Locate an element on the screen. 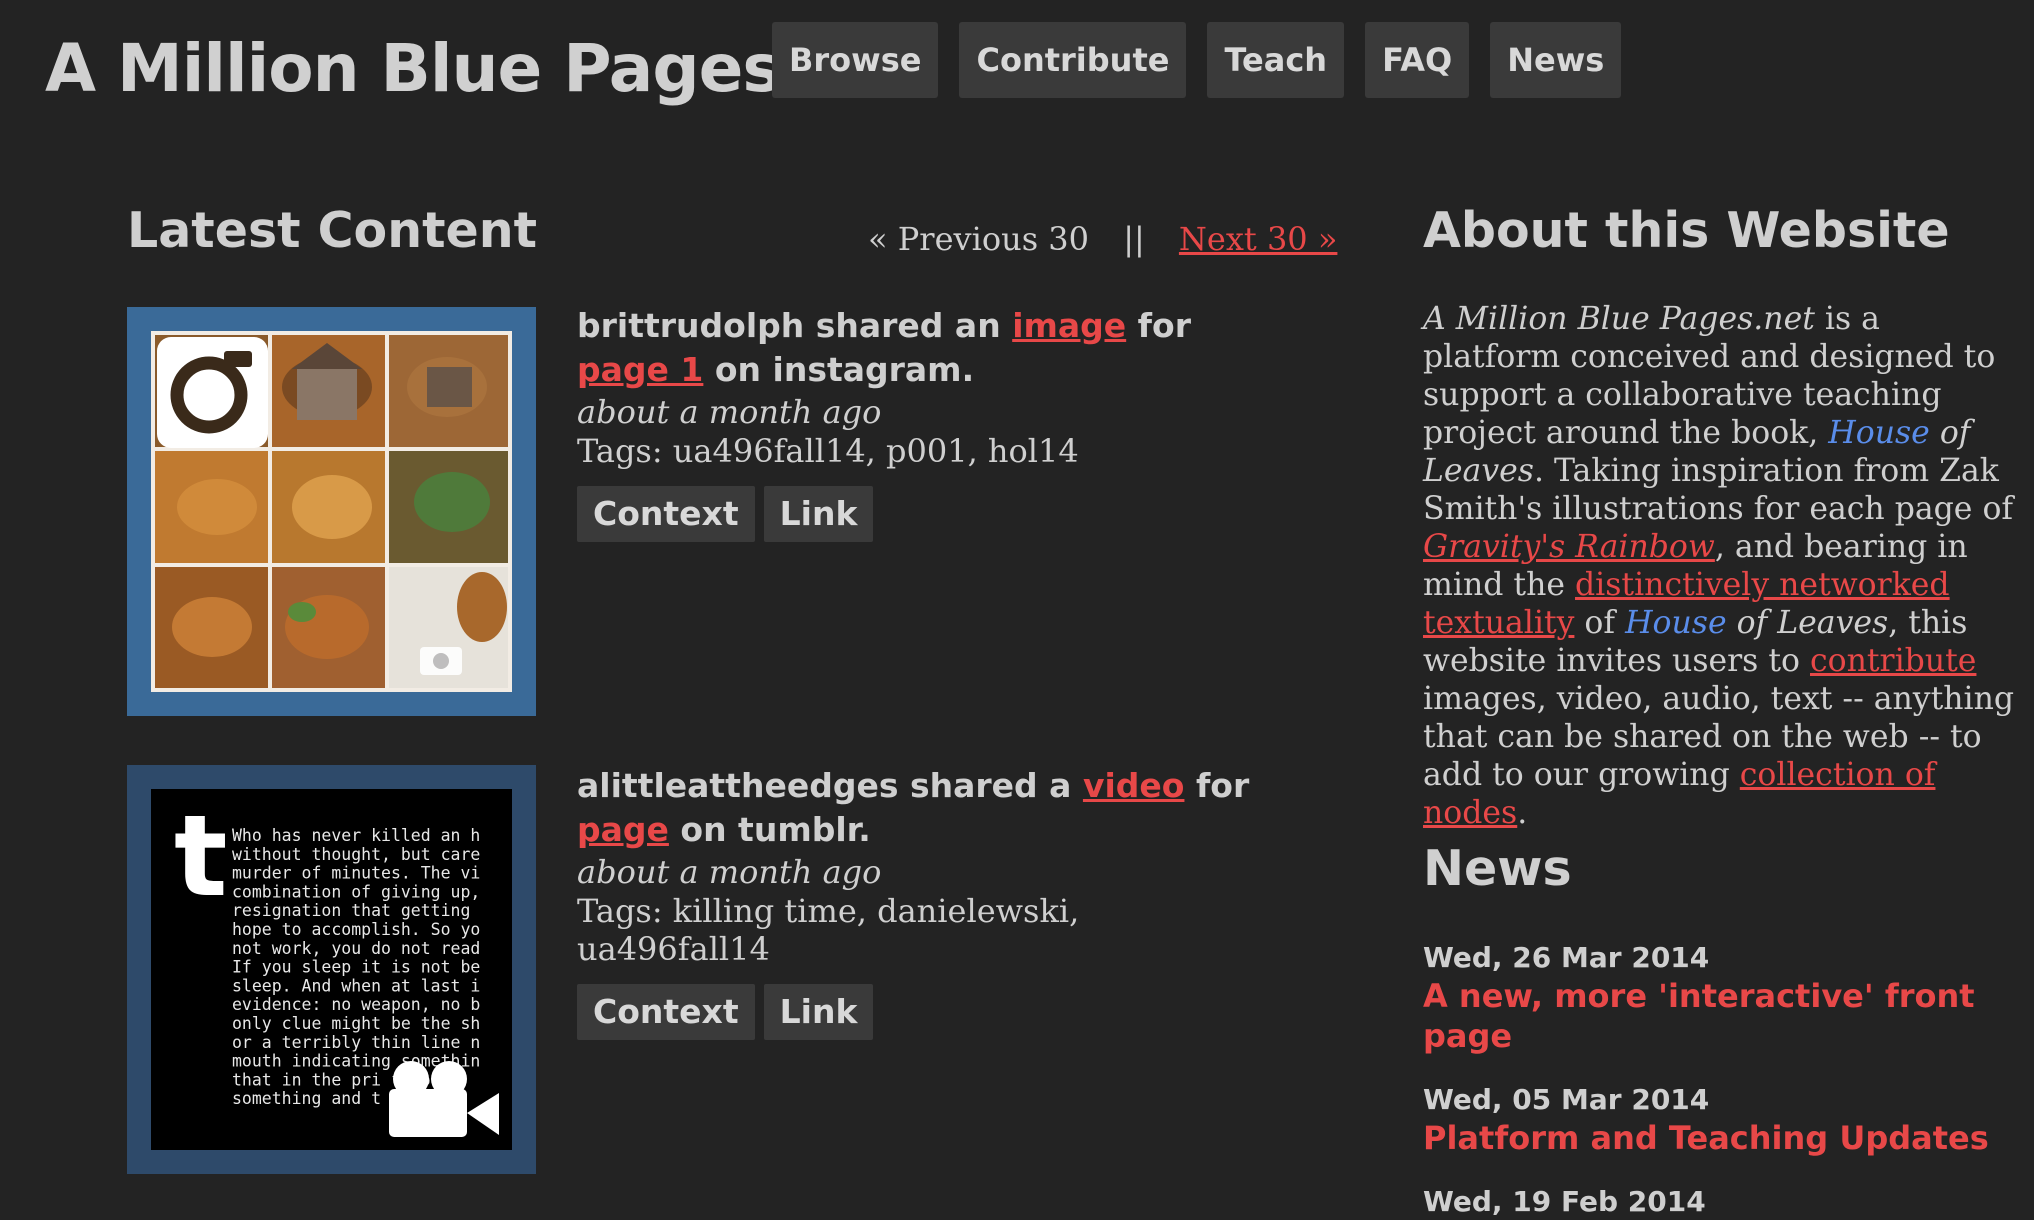  nav-teach: Teach is located at coordinates (1276, 60).